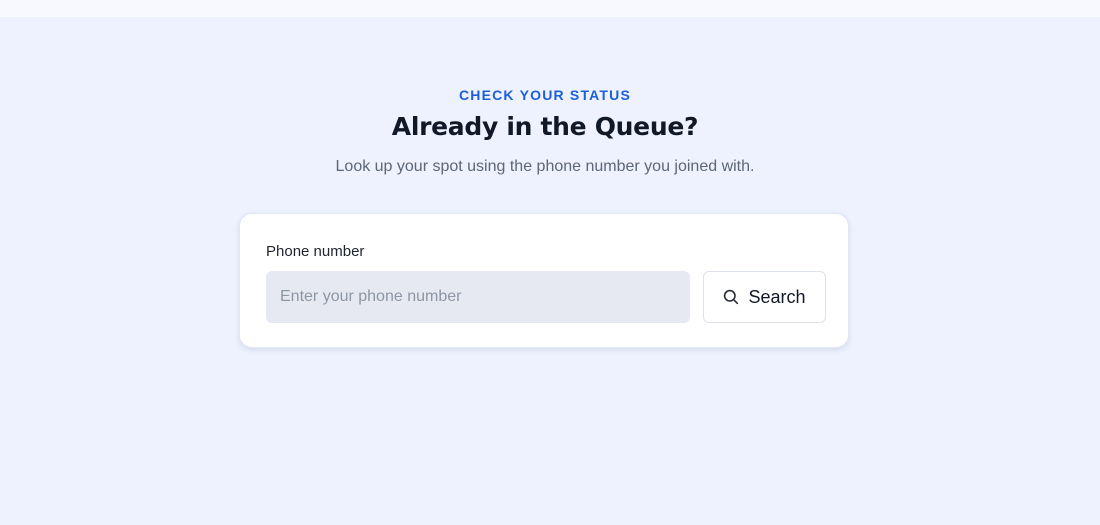 The image size is (1100, 525). I want to click on search-icon, so click(731, 297).